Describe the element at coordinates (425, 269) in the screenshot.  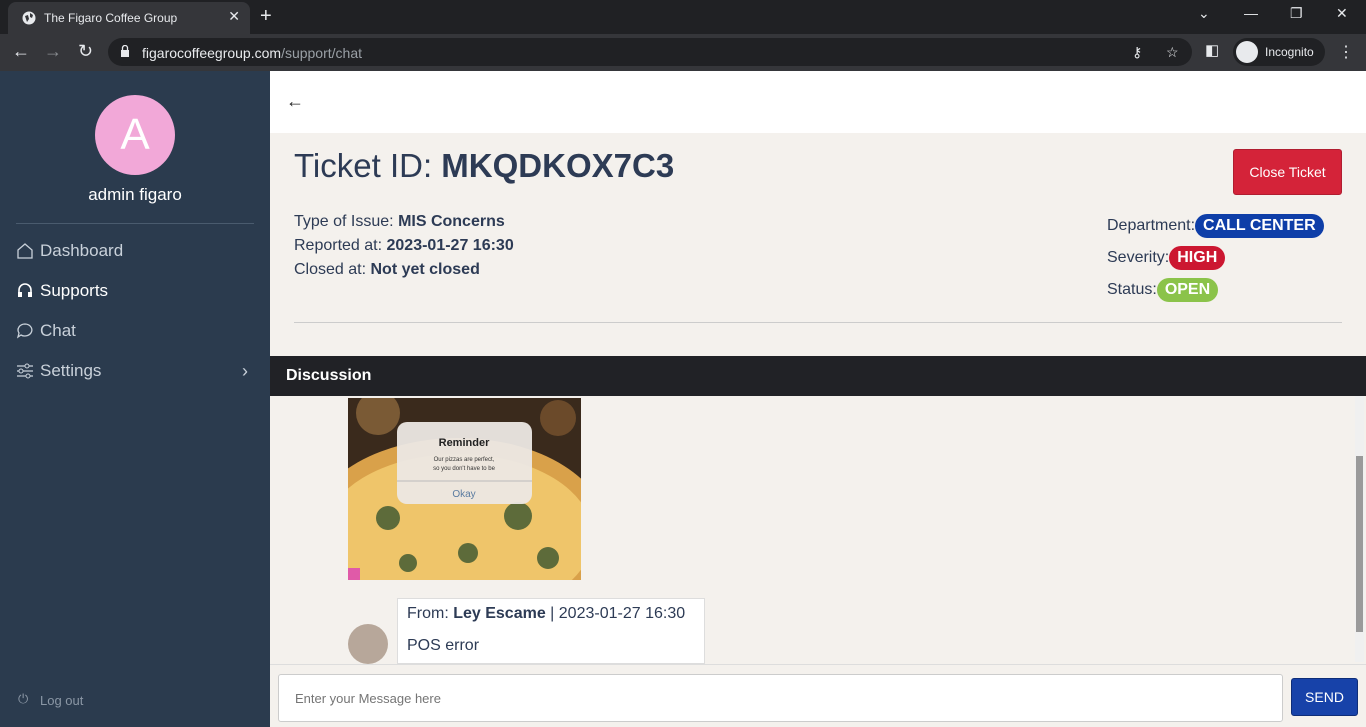
I see `closed-at-value: Not yet closed` at that location.